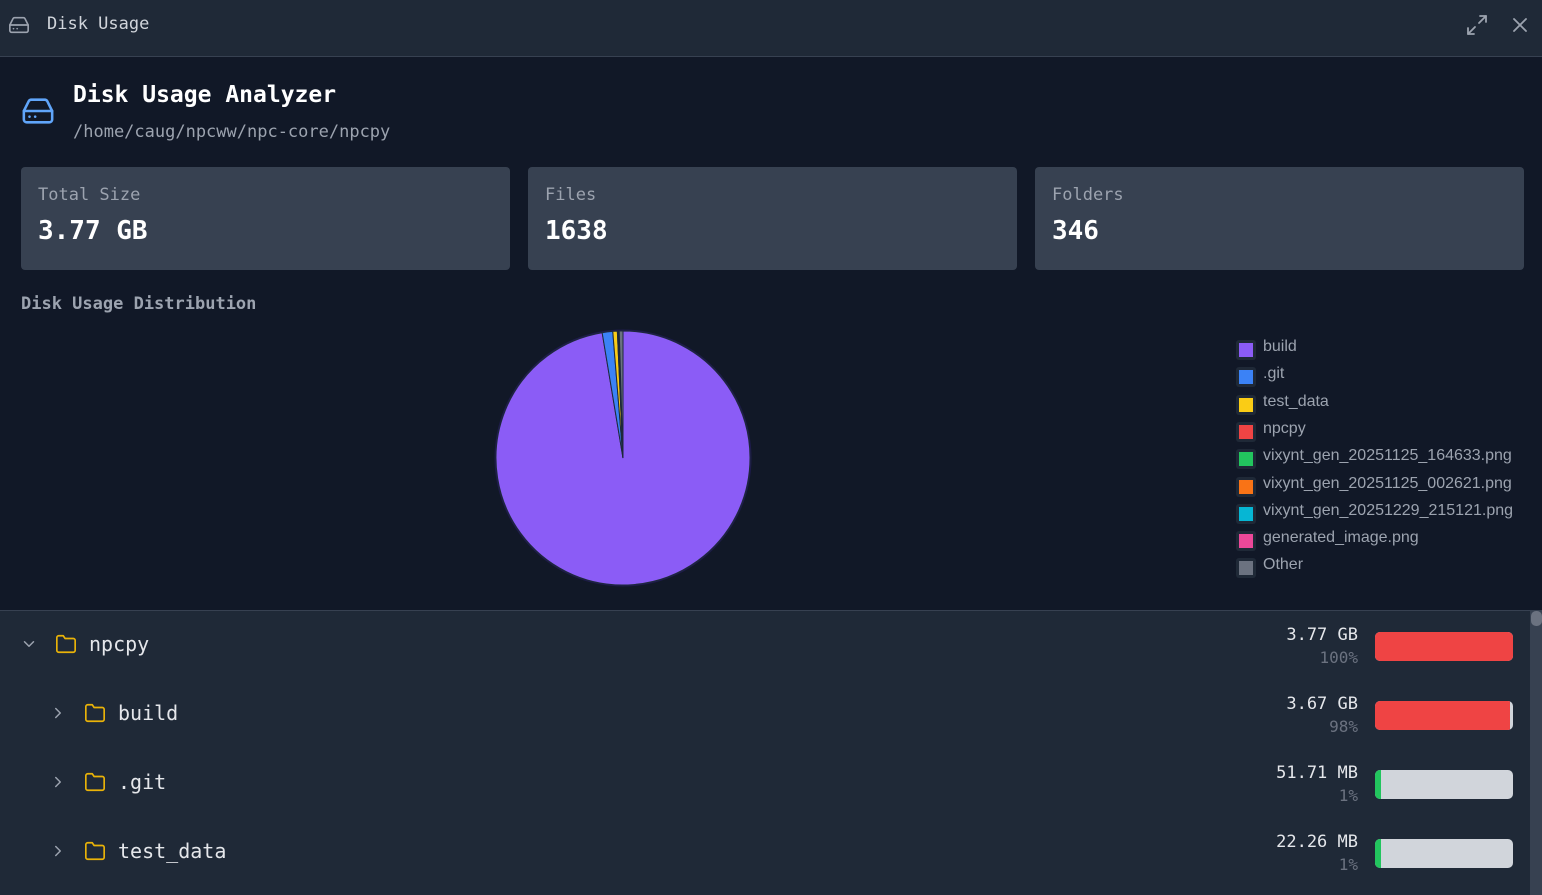 Image resolution: width=1542 pixels, height=895 pixels. I want to click on current-path: /home/caug/npcww/npc-core/npcpy, so click(232, 132).